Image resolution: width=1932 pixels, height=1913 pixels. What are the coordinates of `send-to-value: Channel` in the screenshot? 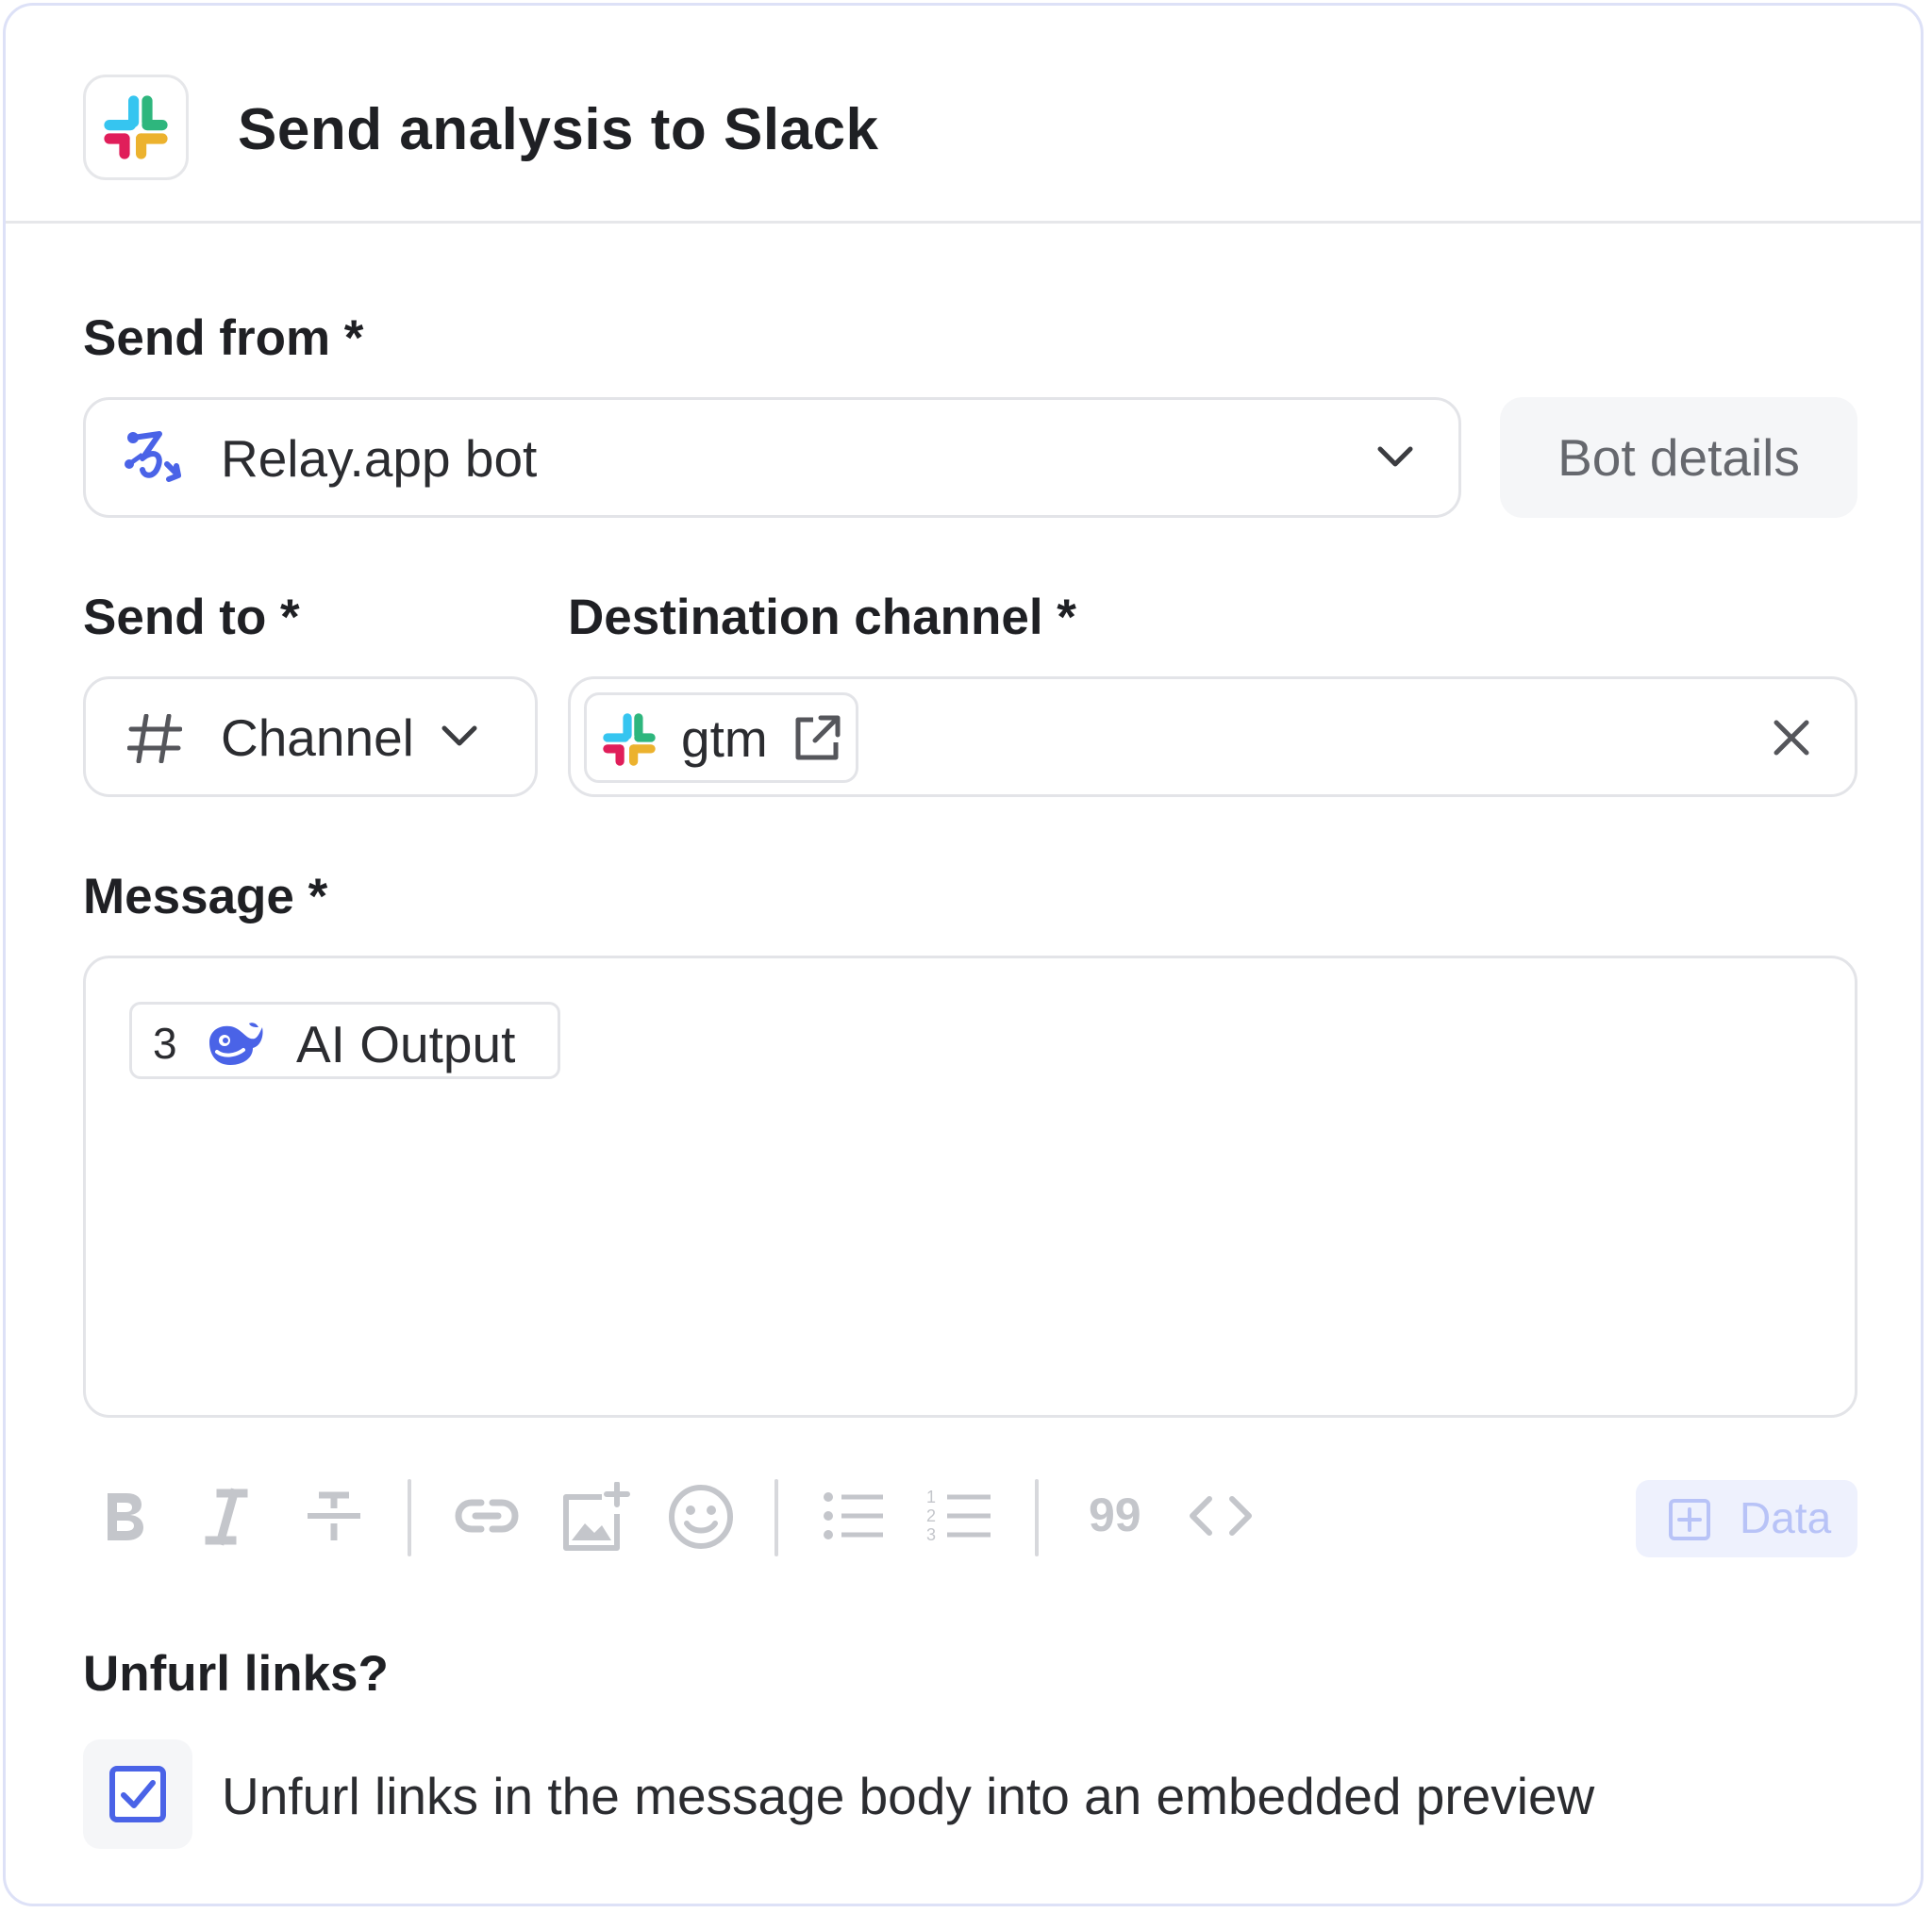 It's located at (317, 737).